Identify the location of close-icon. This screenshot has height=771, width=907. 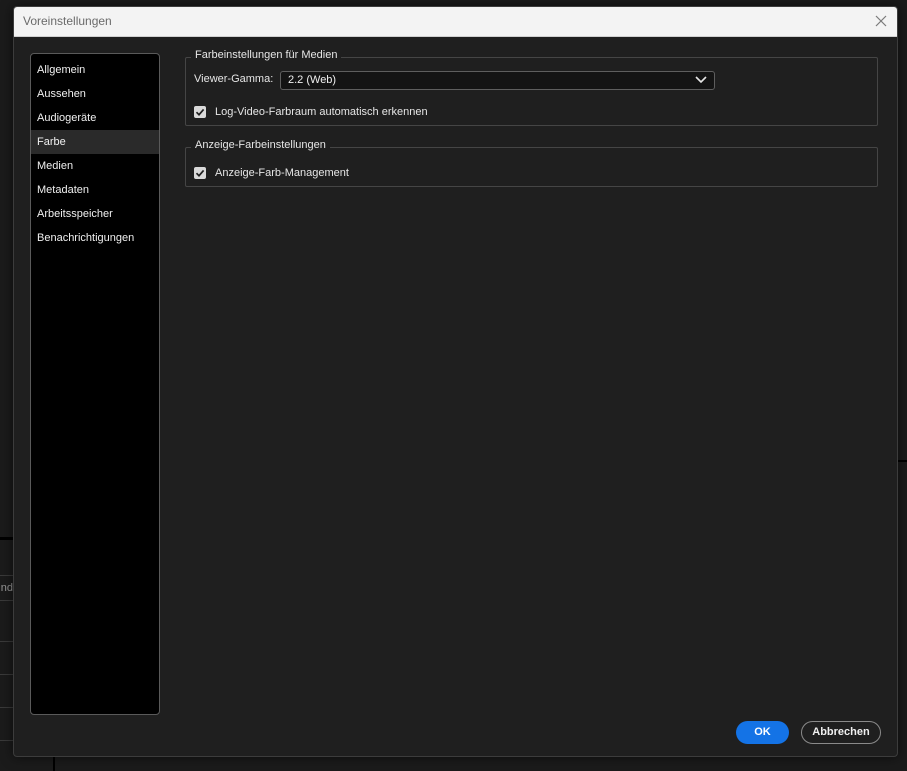
(881, 21).